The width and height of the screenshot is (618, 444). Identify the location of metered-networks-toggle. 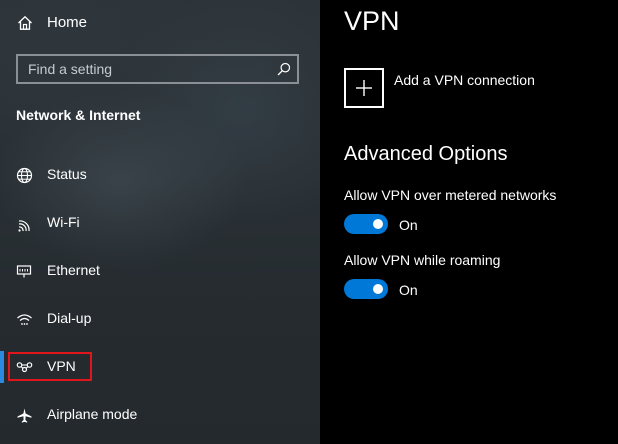
(366, 224).